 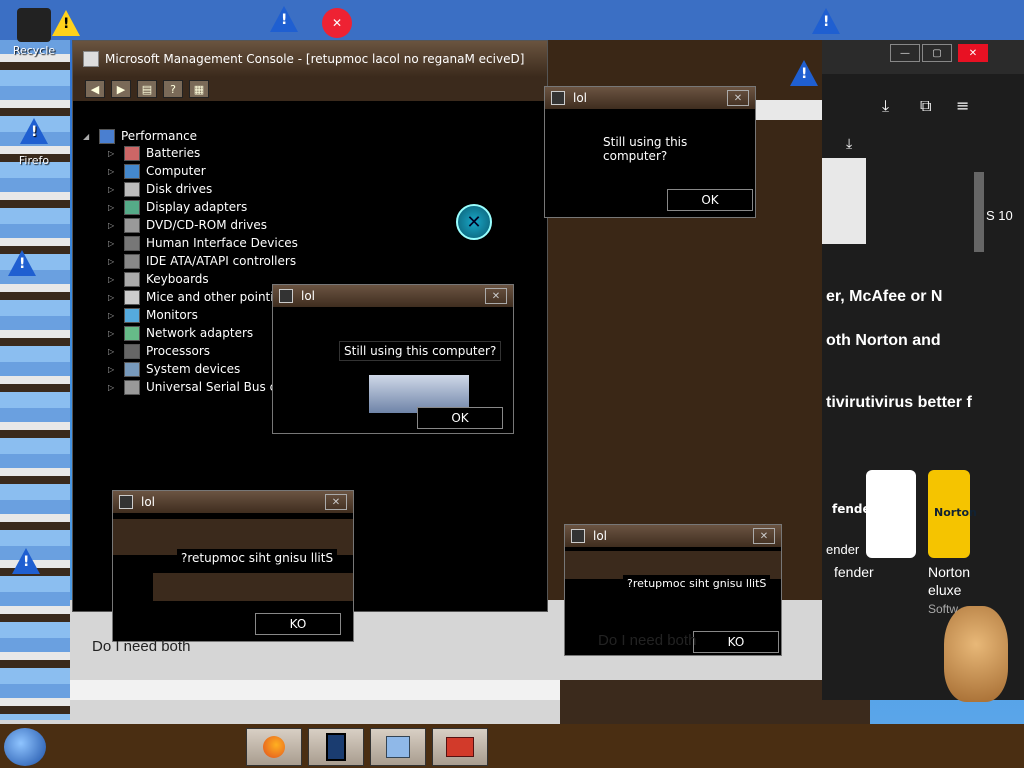 What do you see at coordinates (34, 50) in the screenshot?
I see `desktop-icon-label: Recycle` at bounding box center [34, 50].